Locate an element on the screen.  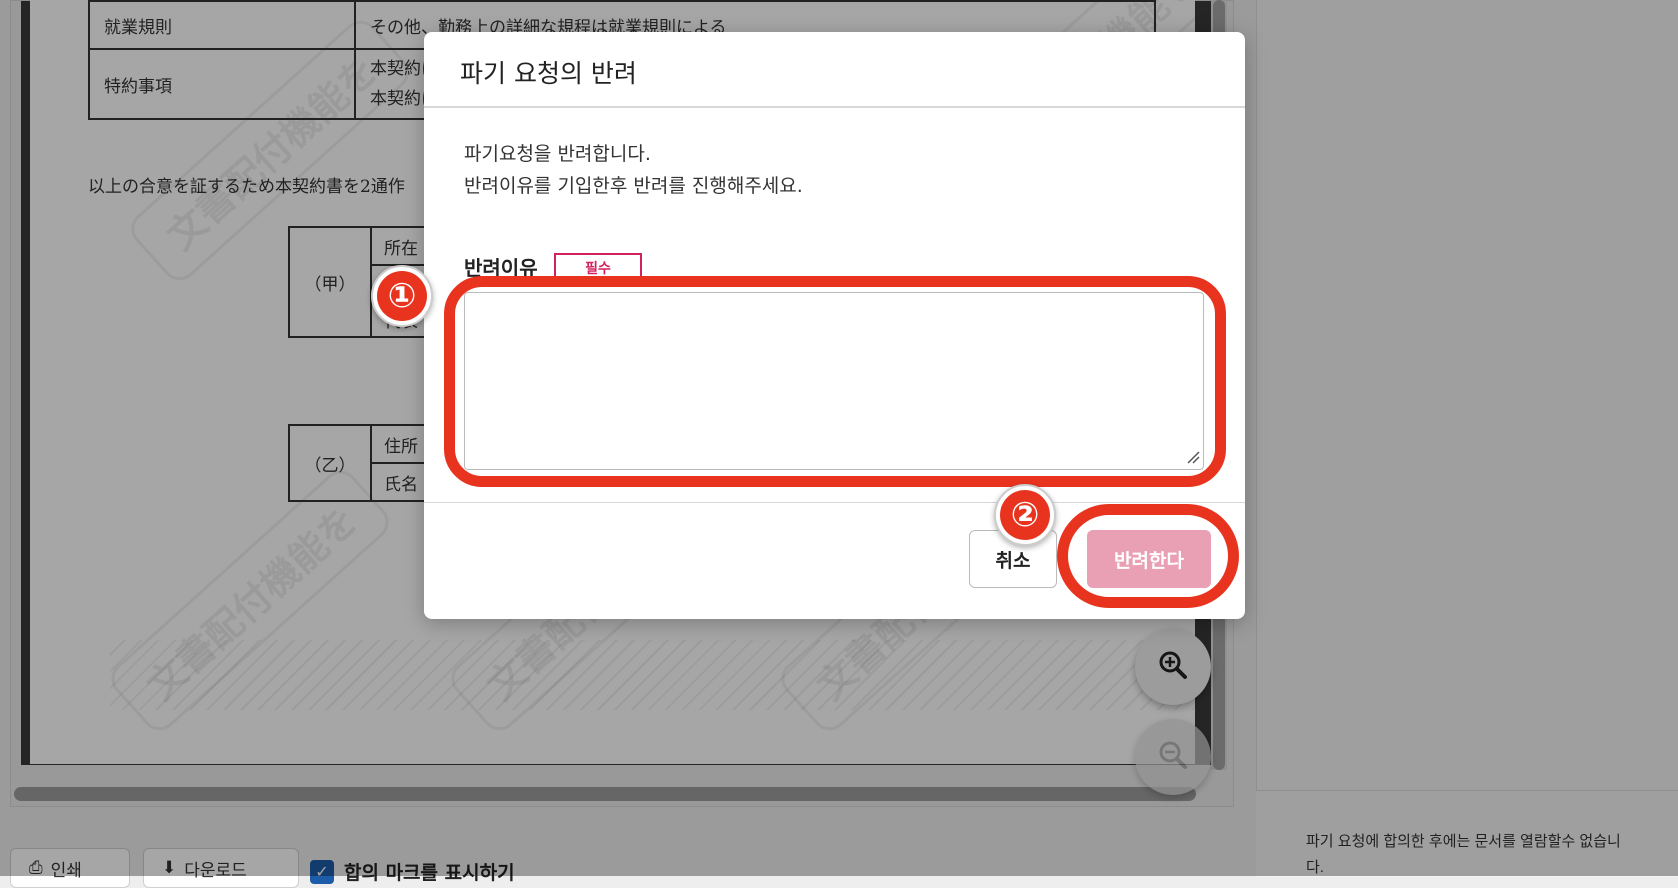
step-1-number: ① is located at coordinates (402, 296).